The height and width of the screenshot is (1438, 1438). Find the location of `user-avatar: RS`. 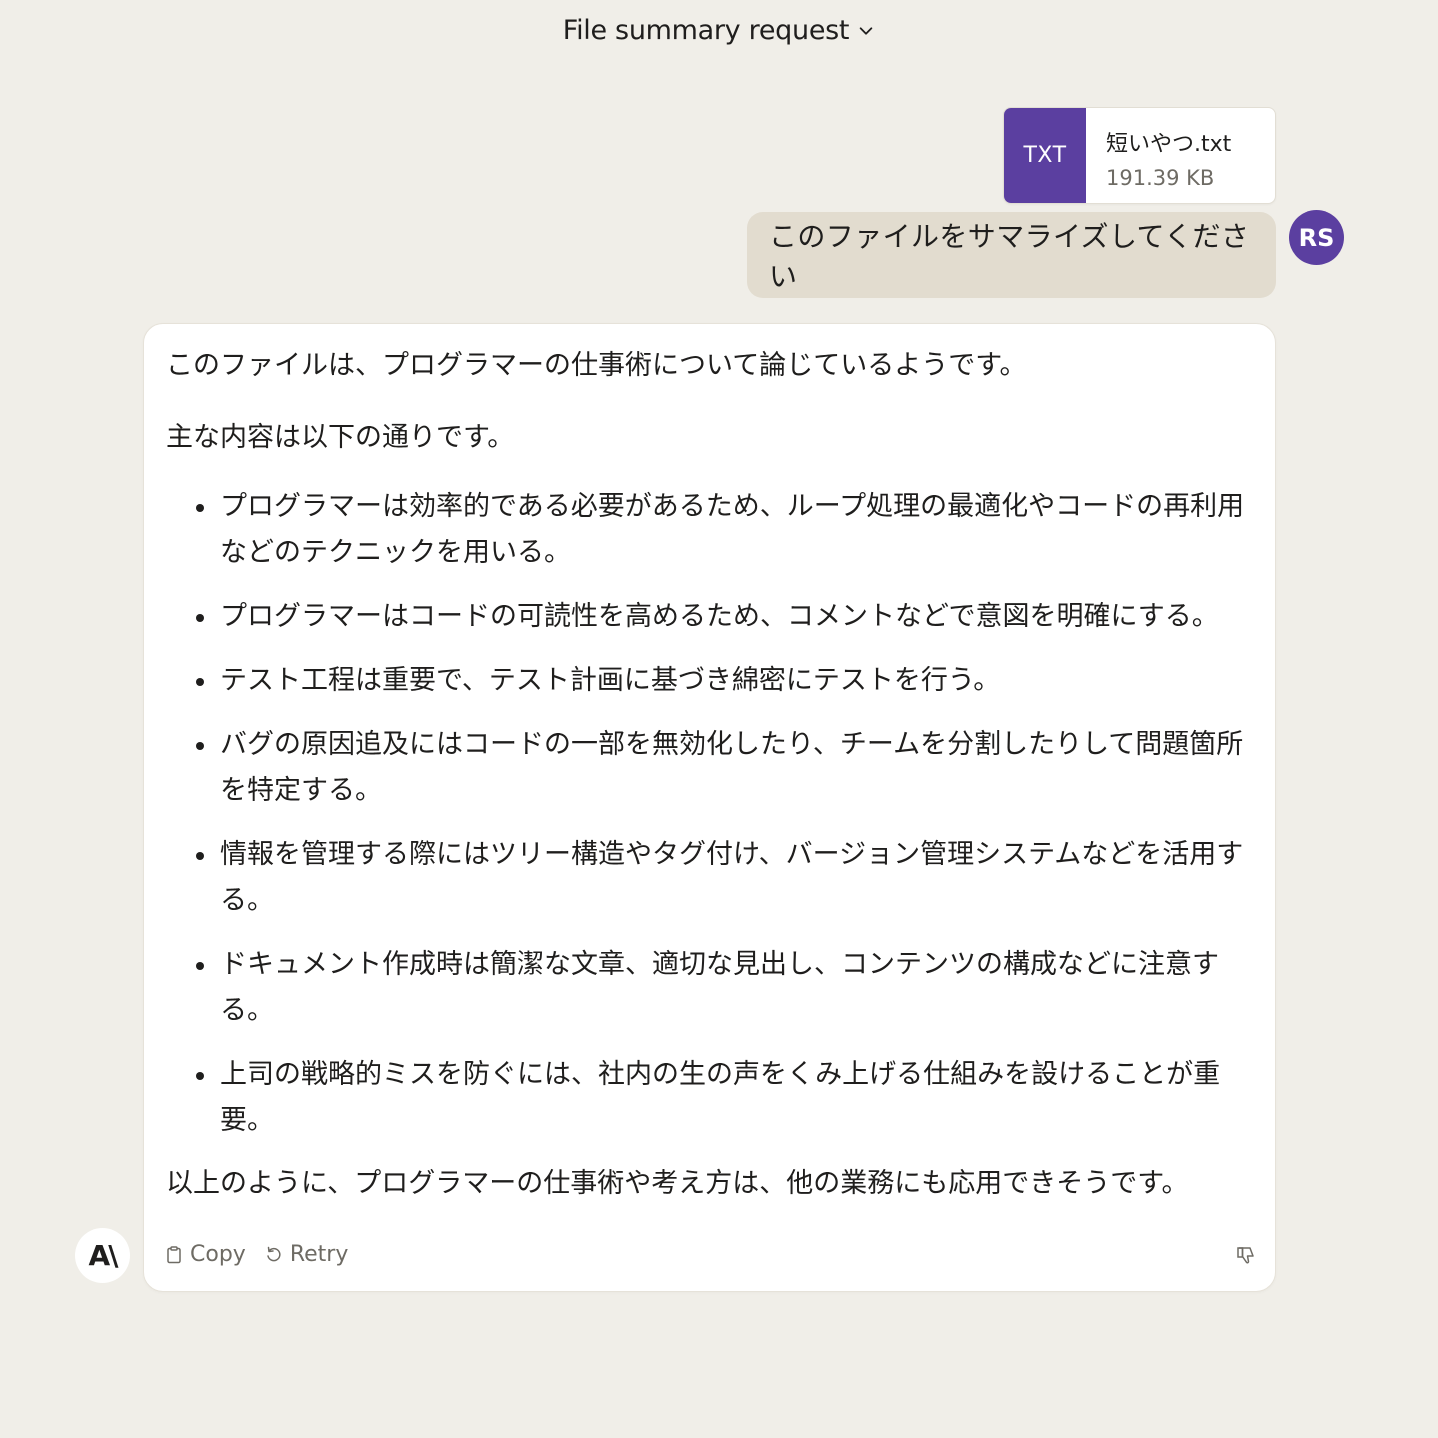

user-avatar: RS is located at coordinates (1316, 237).